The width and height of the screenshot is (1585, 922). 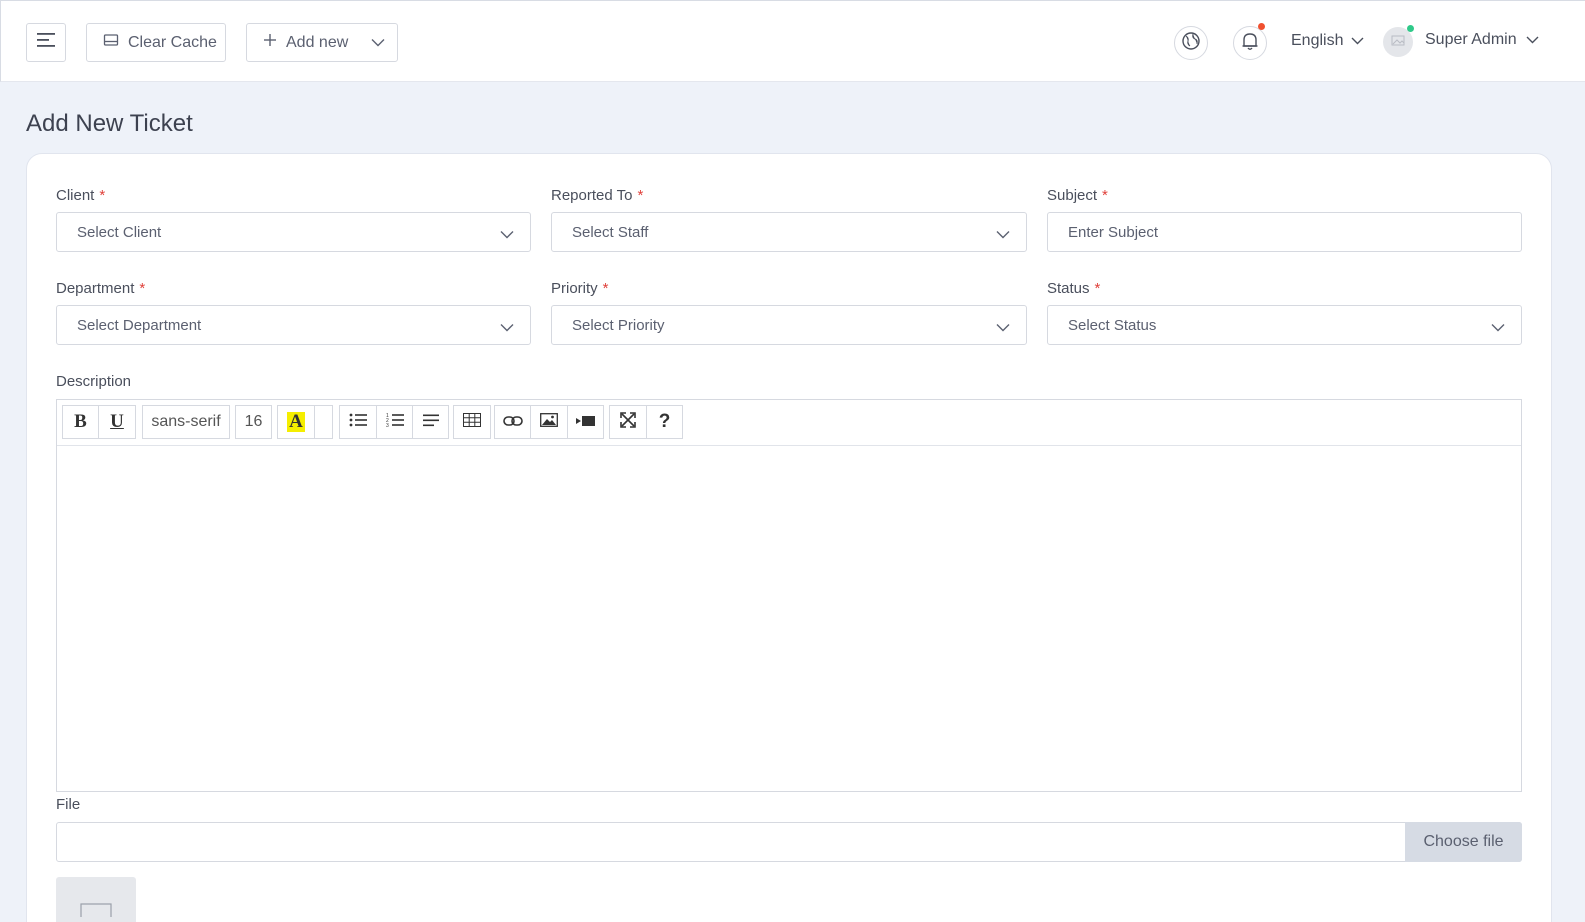 What do you see at coordinates (293, 232) in the screenshot?
I see `client-select: Select Client` at bounding box center [293, 232].